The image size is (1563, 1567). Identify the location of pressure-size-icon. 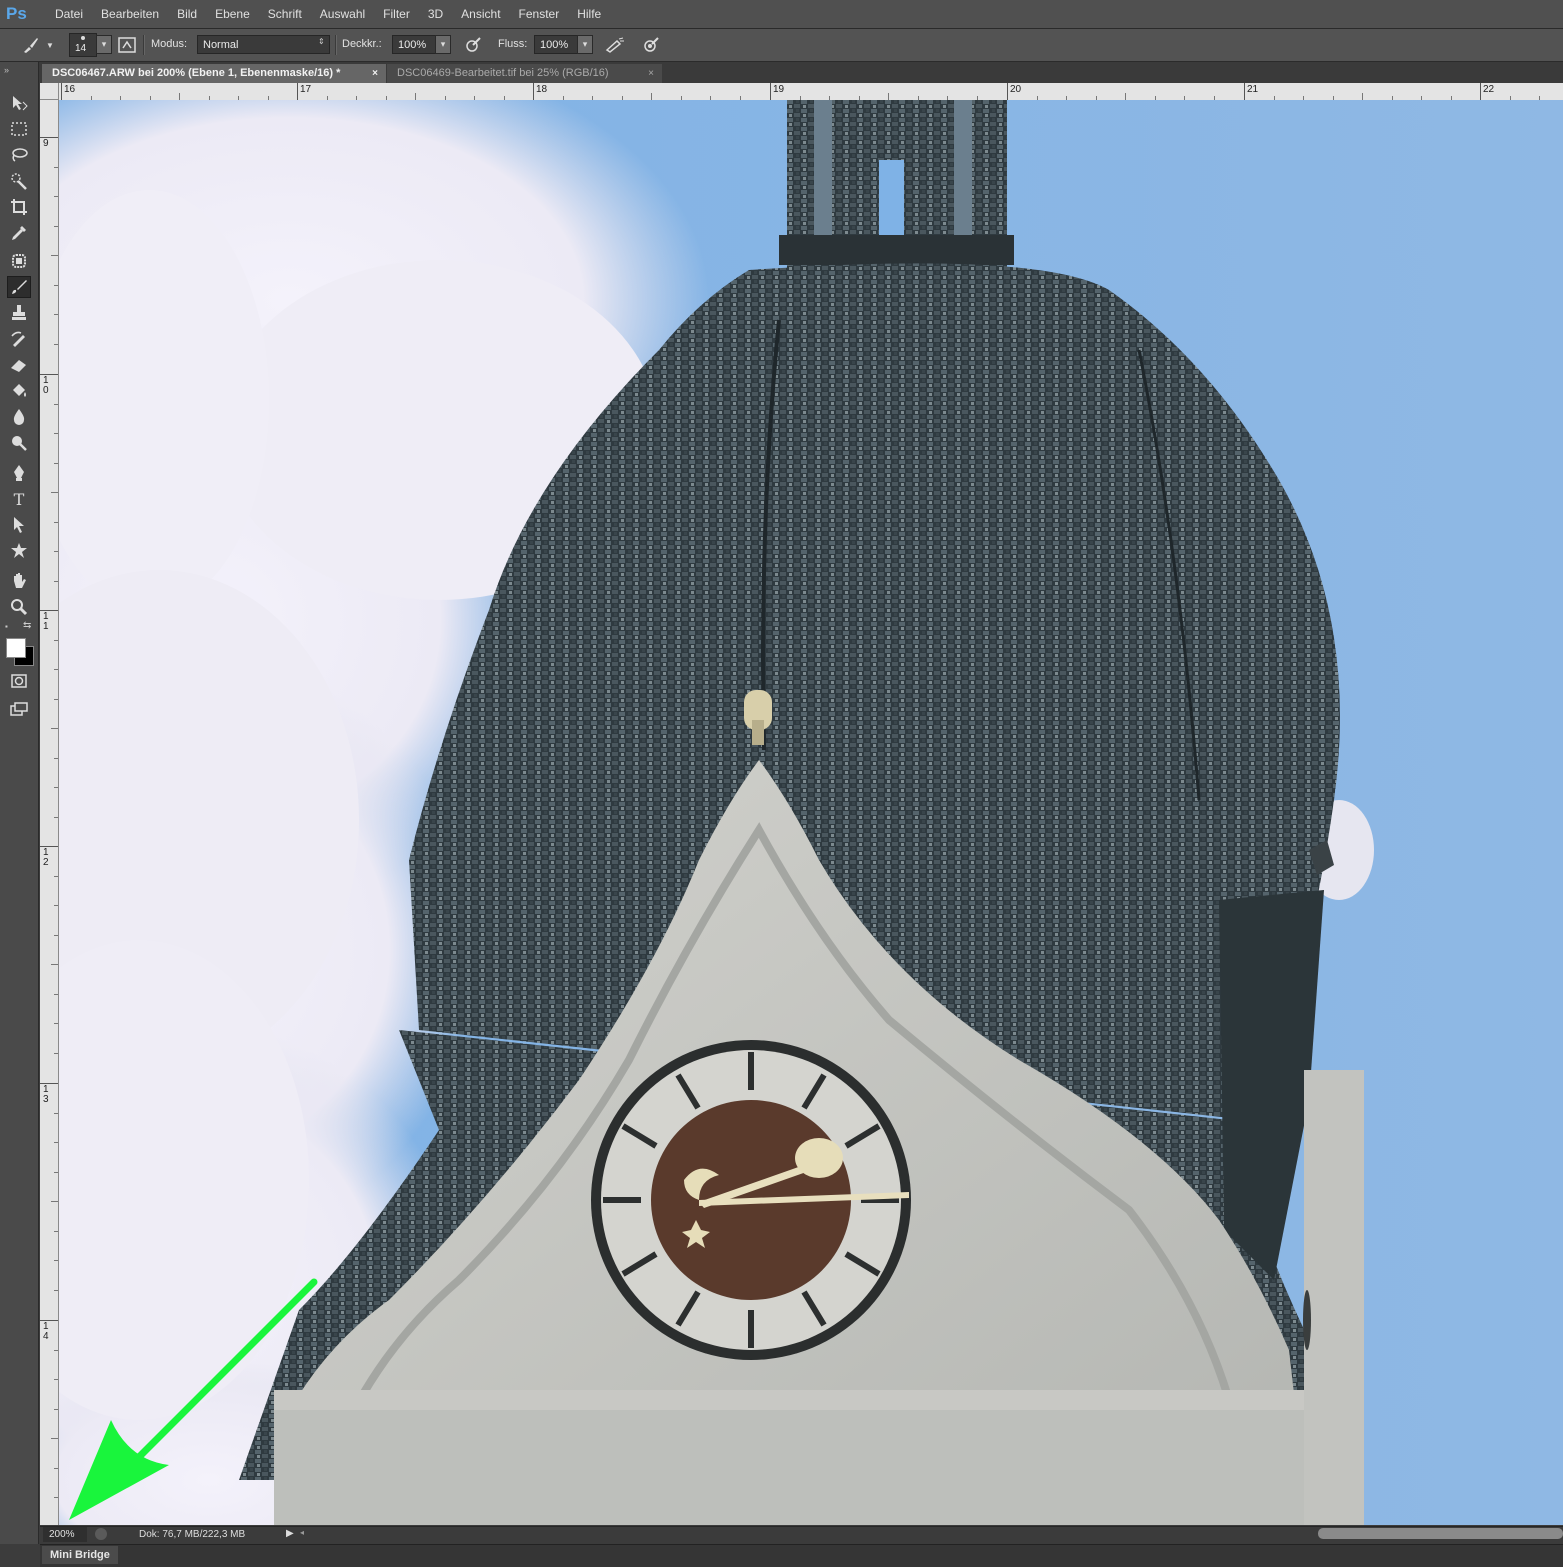
(651, 45).